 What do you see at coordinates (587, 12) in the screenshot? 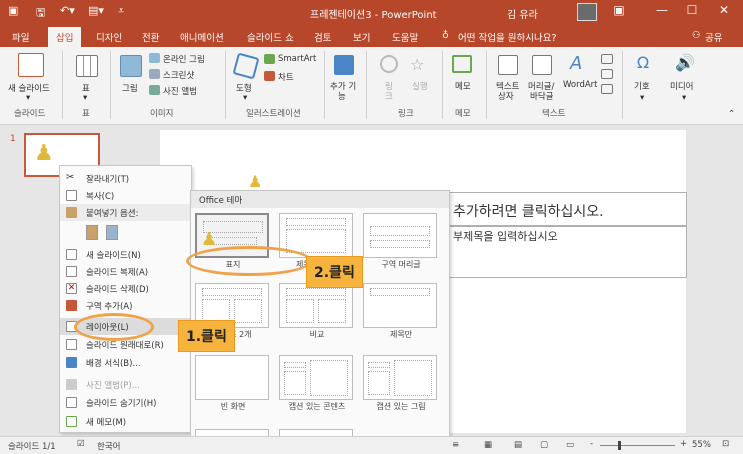
I see `avatar` at bounding box center [587, 12].